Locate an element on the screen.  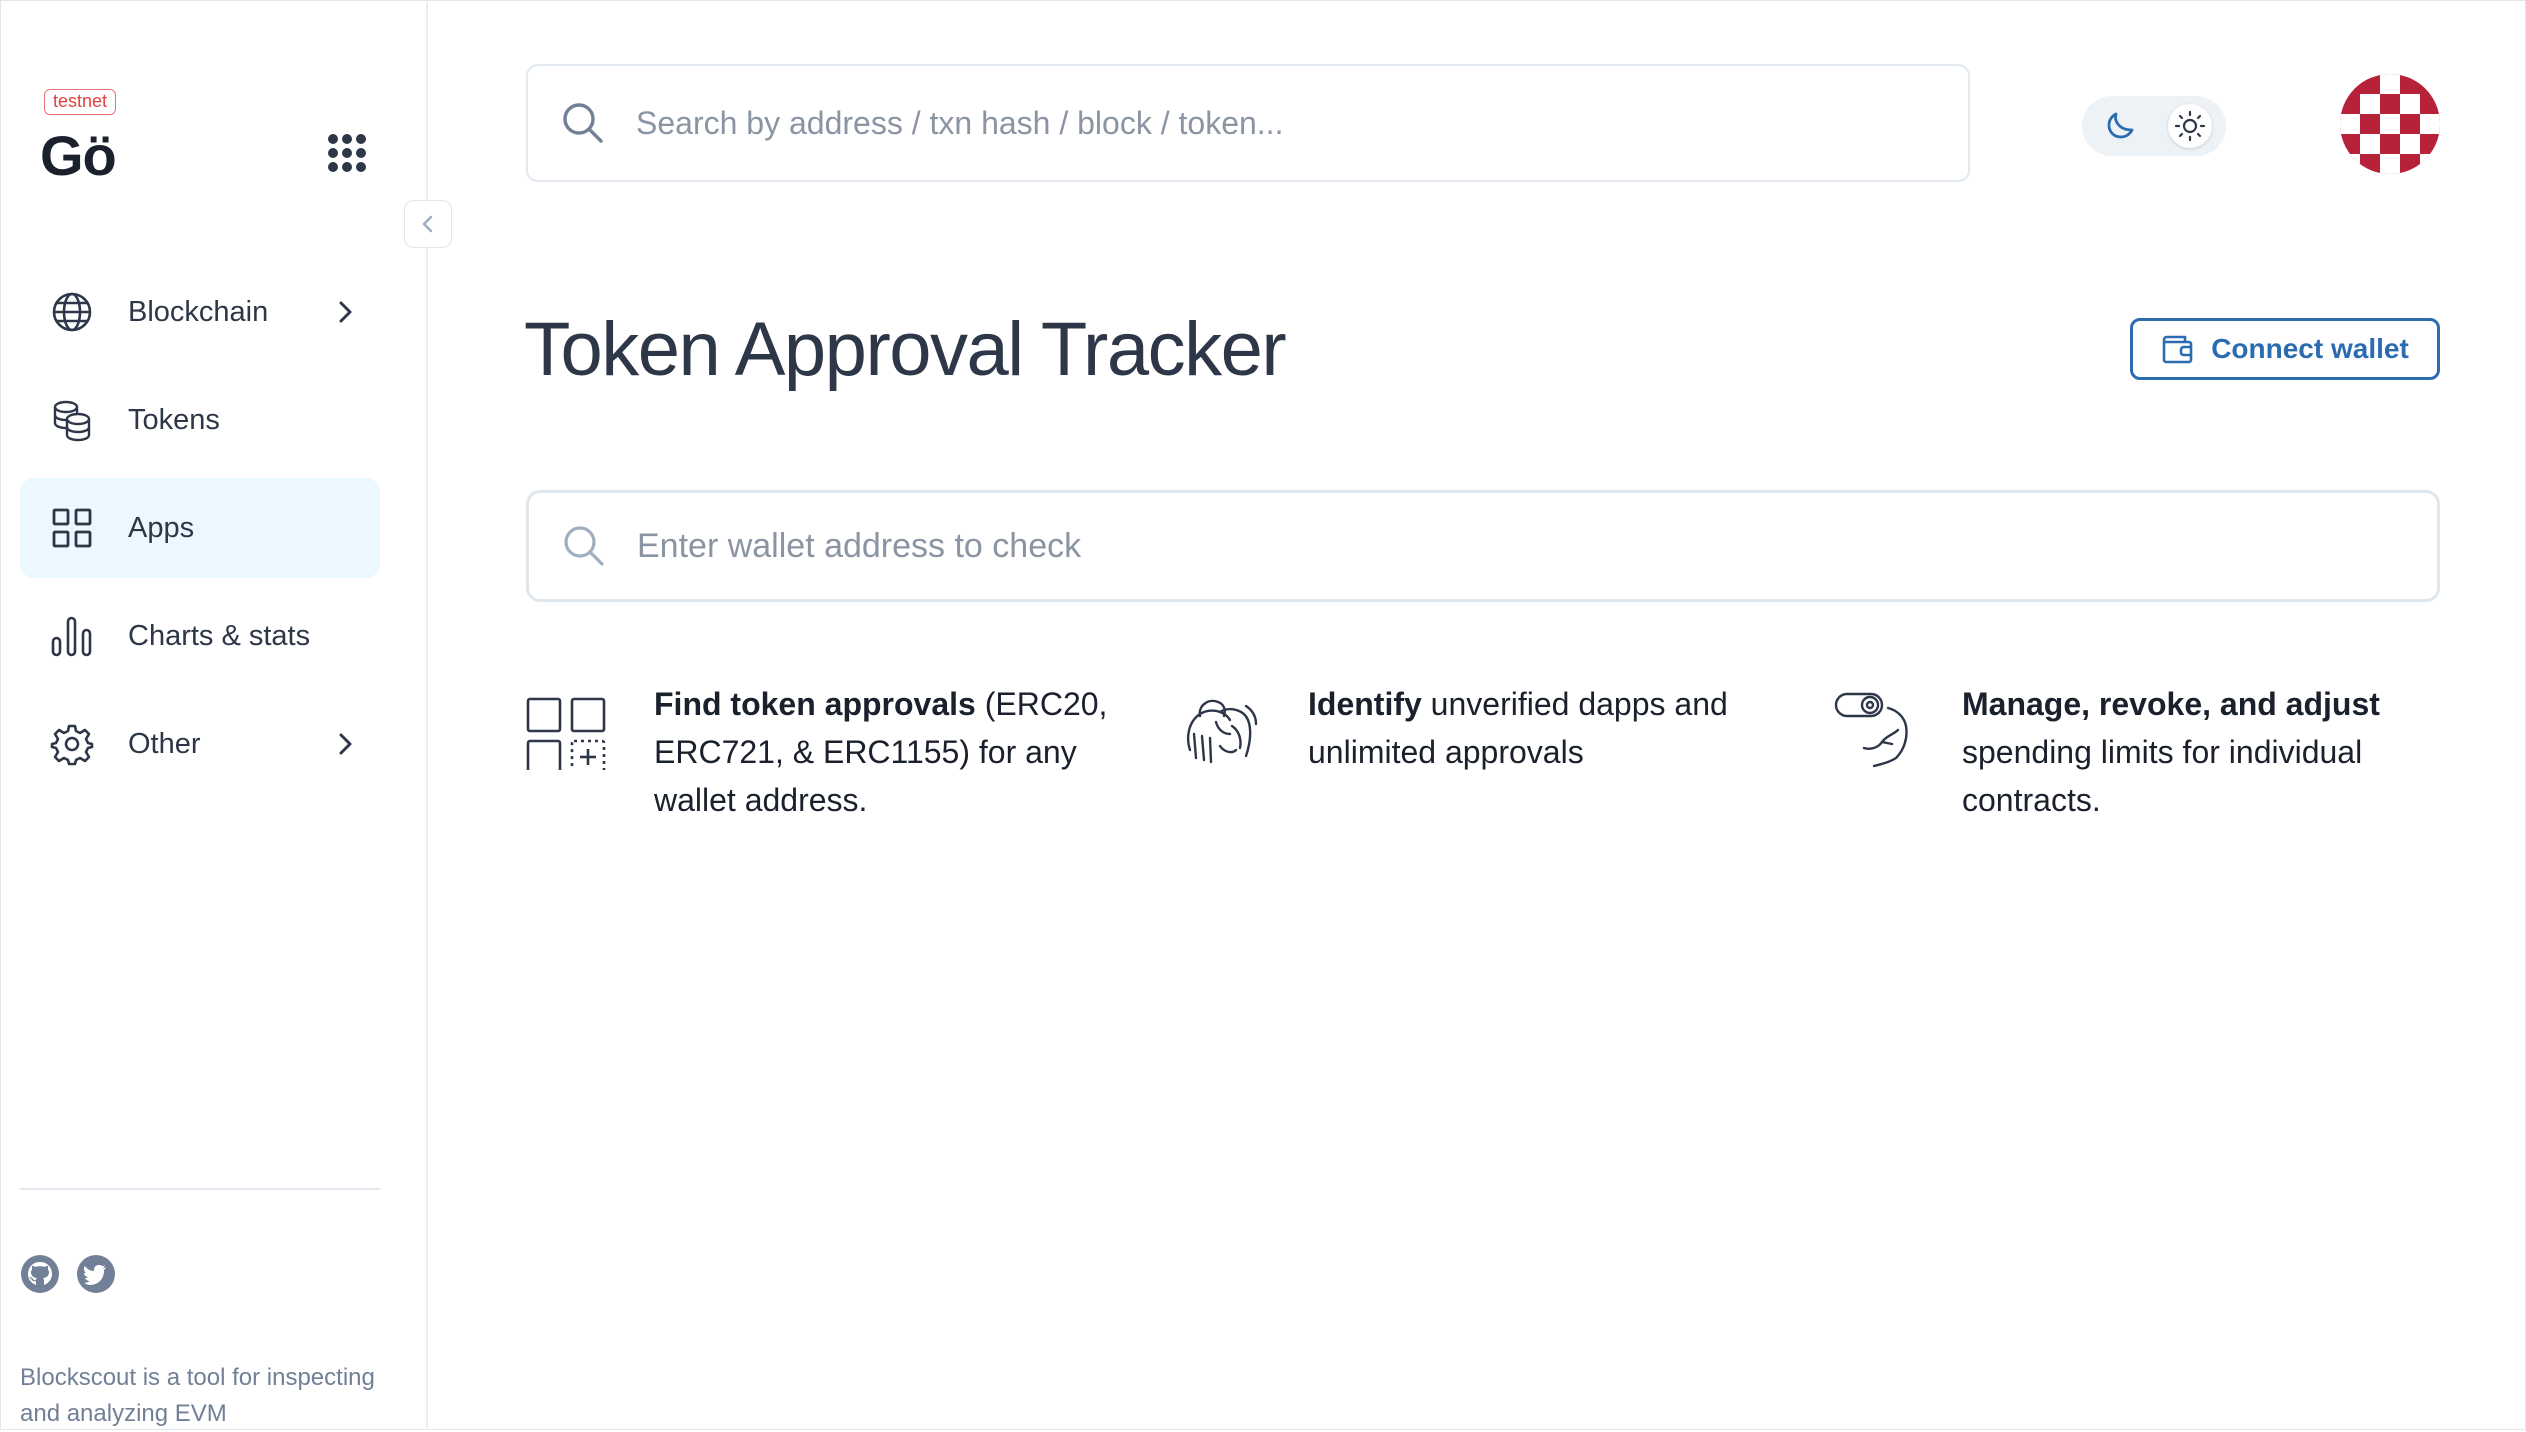
sidebar-item-label: Tokens is located at coordinates (174, 419).